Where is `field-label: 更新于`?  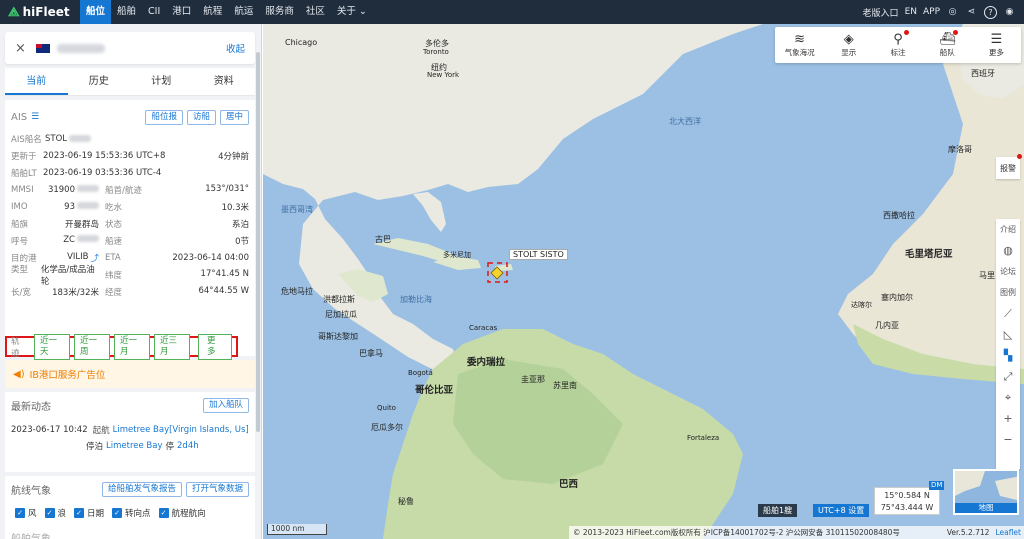 field-label: 更新于 is located at coordinates (24, 156).